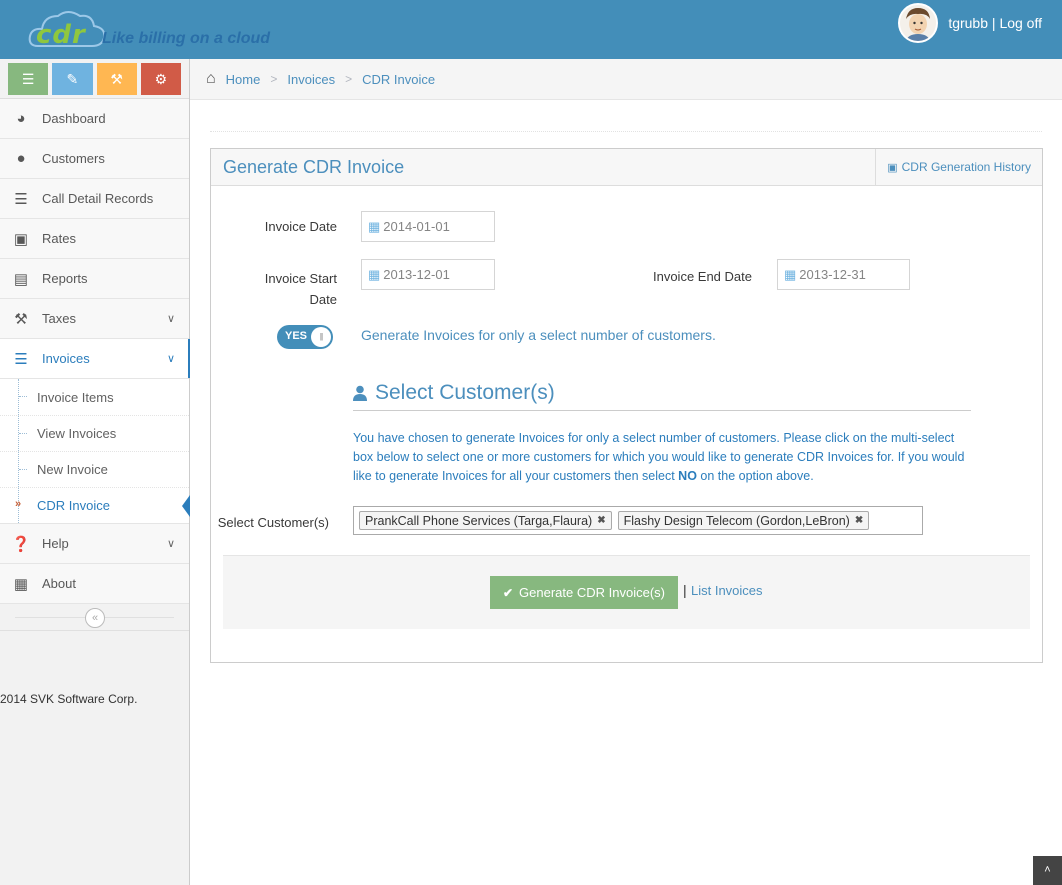 The width and height of the screenshot is (1062, 885). I want to click on username: tgrubb, so click(968, 23).